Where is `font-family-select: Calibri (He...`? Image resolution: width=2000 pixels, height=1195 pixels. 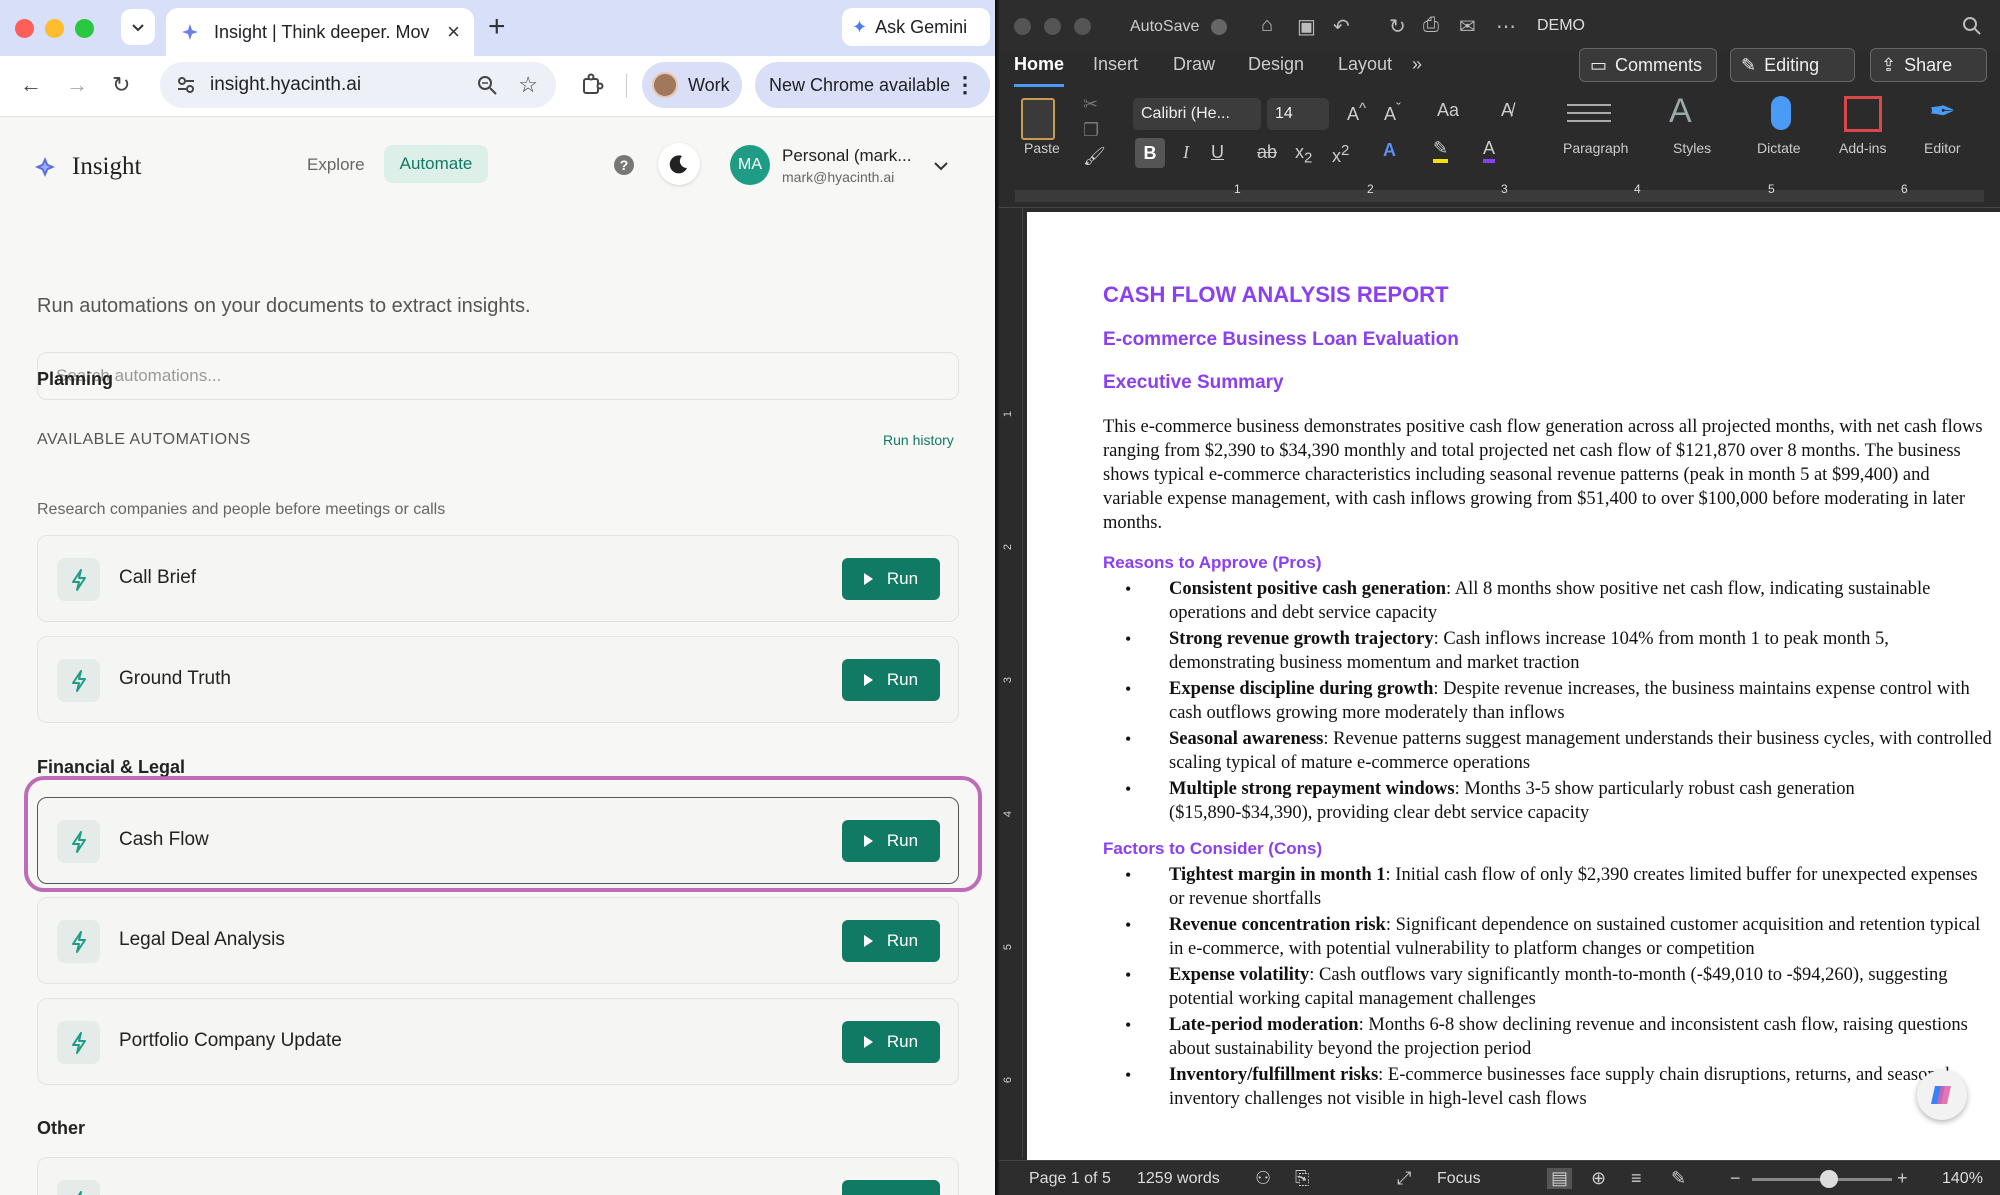 font-family-select: Calibri (He... is located at coordinates (1197, 114).